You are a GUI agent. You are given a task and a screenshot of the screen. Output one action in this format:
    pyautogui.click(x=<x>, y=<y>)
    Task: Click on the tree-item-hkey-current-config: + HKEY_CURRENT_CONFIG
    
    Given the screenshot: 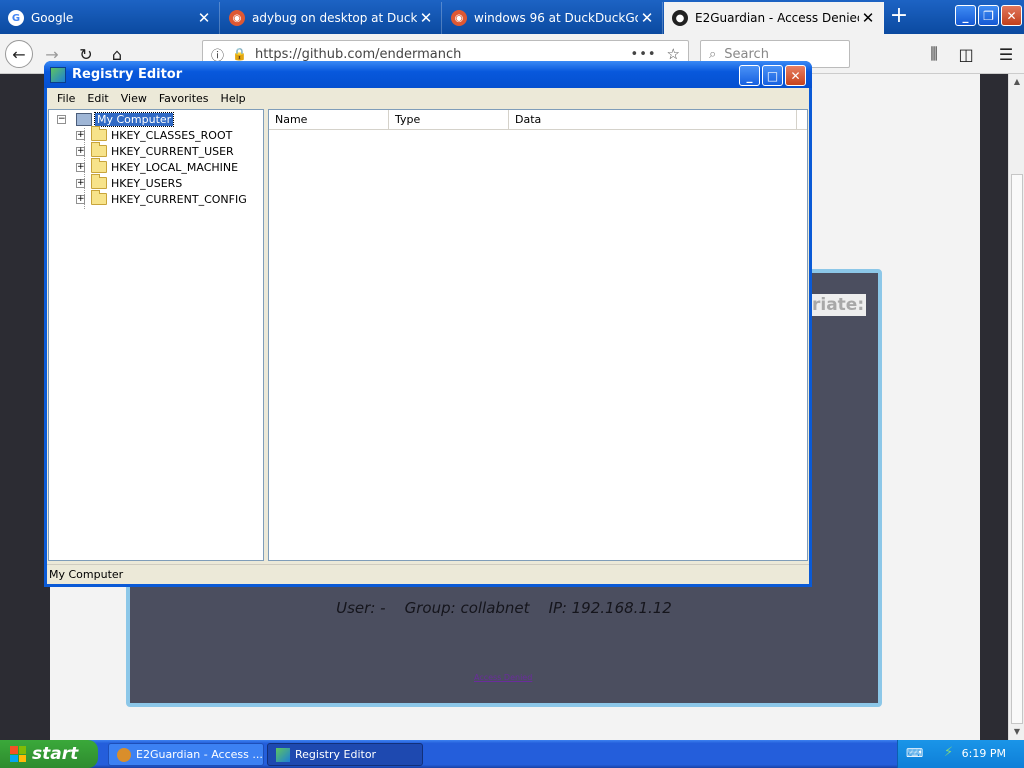 What is the action you would take?
    pyautogui.click(x=161, y=198)
    